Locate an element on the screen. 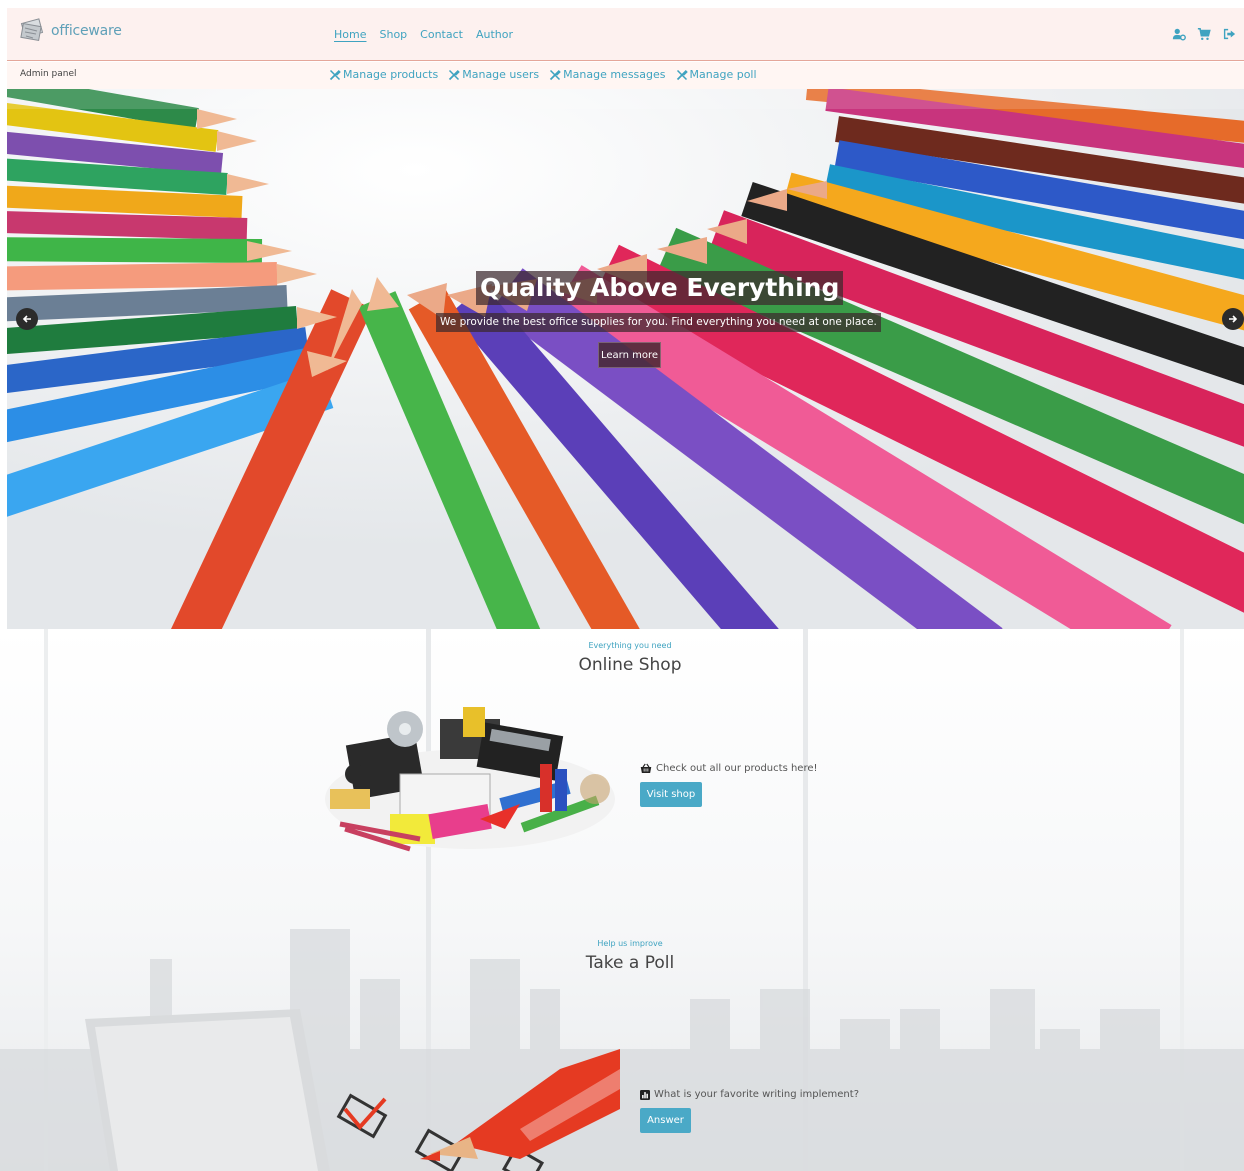  shop-feature: Check out all our products here! is located at coordinates (729, 768).